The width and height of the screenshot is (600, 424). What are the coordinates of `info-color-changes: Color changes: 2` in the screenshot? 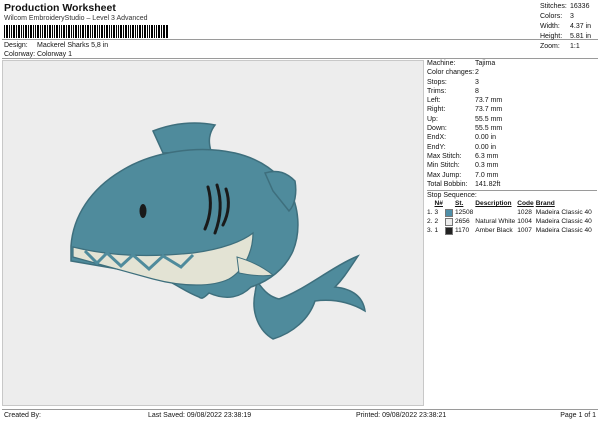 It's located at (453, 73).